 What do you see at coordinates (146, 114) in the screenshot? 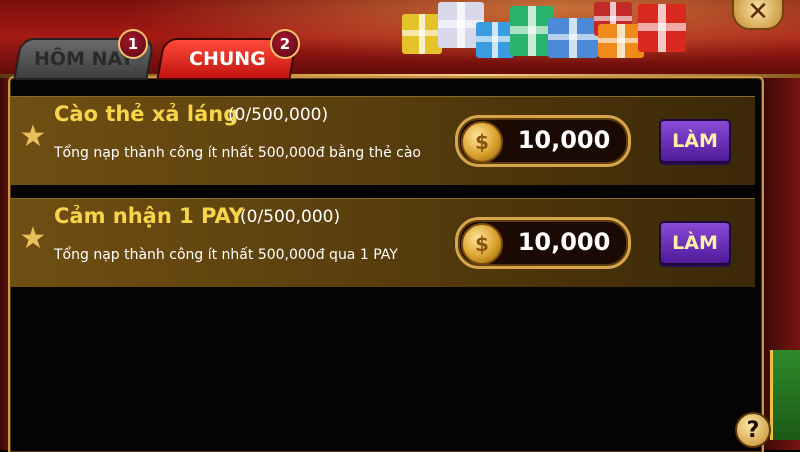
I see `mission-title: Cào thẻ xả láng` at bounding box center [146, 114].